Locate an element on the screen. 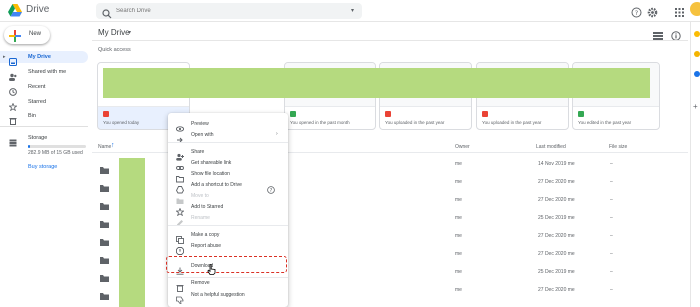 This screenshot has height=307, width=700. link-icon is located at coordinates (180, 164).